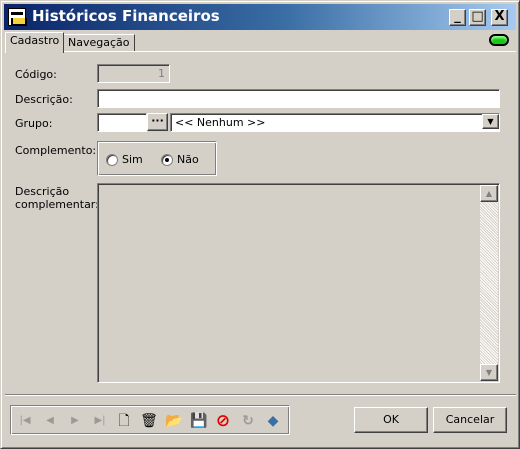 The width and height of the screenshot is (520, 449). What do you see at coordinates (34, 123) in the screenshot?
I see `grupo-label: Grupo:` at bounding box center [34, 123].